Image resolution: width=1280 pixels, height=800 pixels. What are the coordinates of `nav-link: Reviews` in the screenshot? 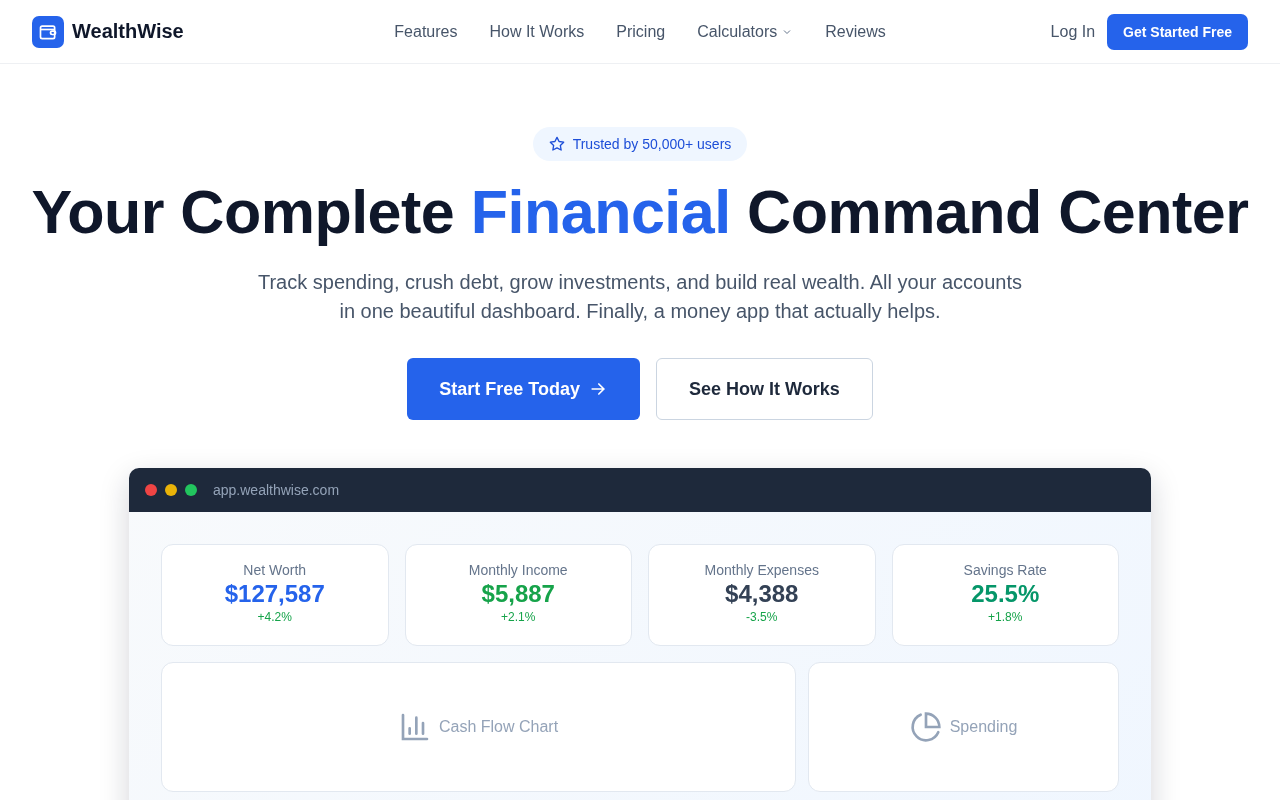 It's located at (855, 31).